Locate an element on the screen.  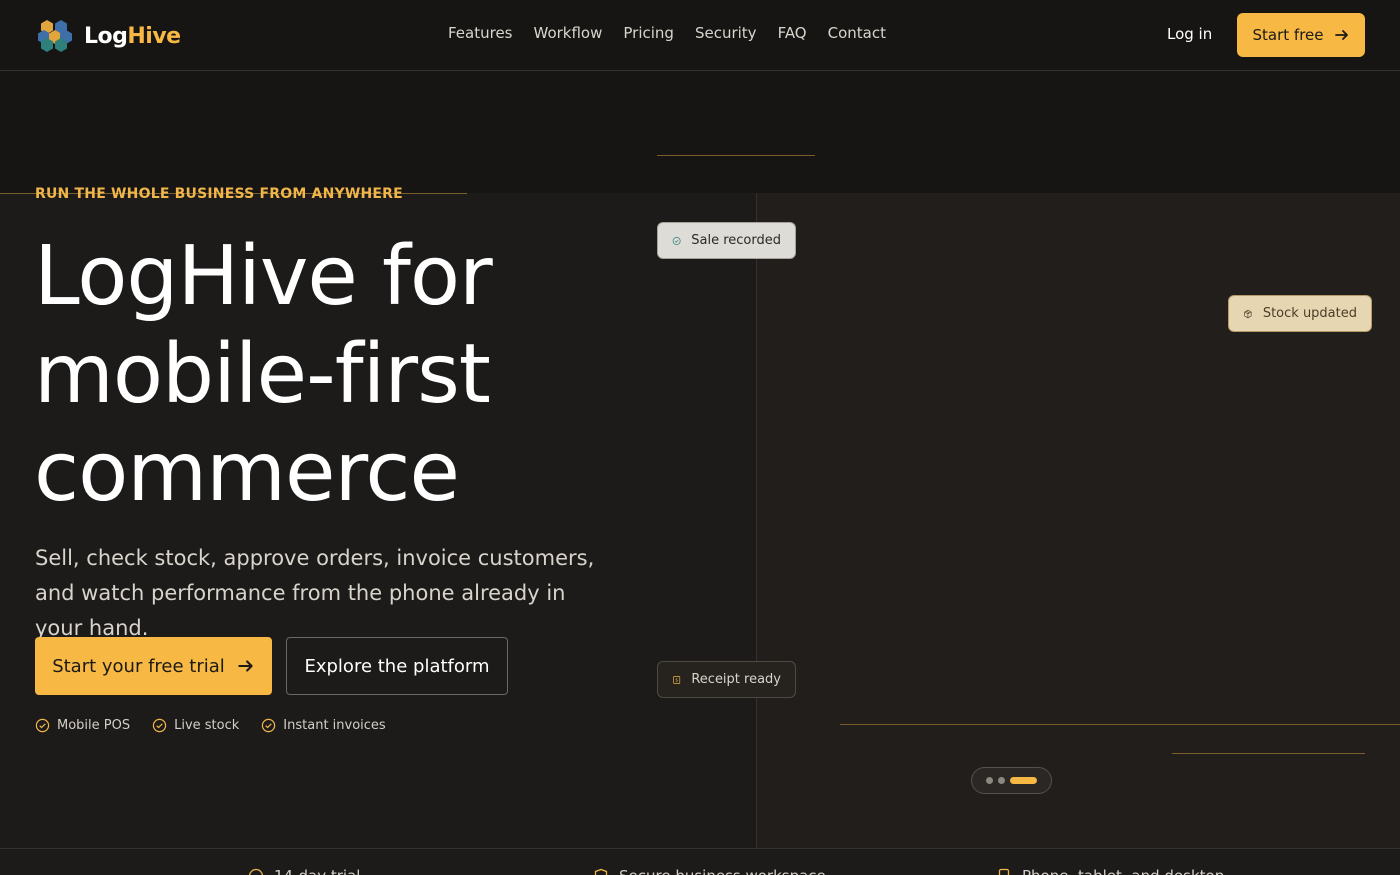
hero-eyebrow: RUN THE WHOLE BUSINESS FROM ANYWHERE is located at coordinates (219, 194).